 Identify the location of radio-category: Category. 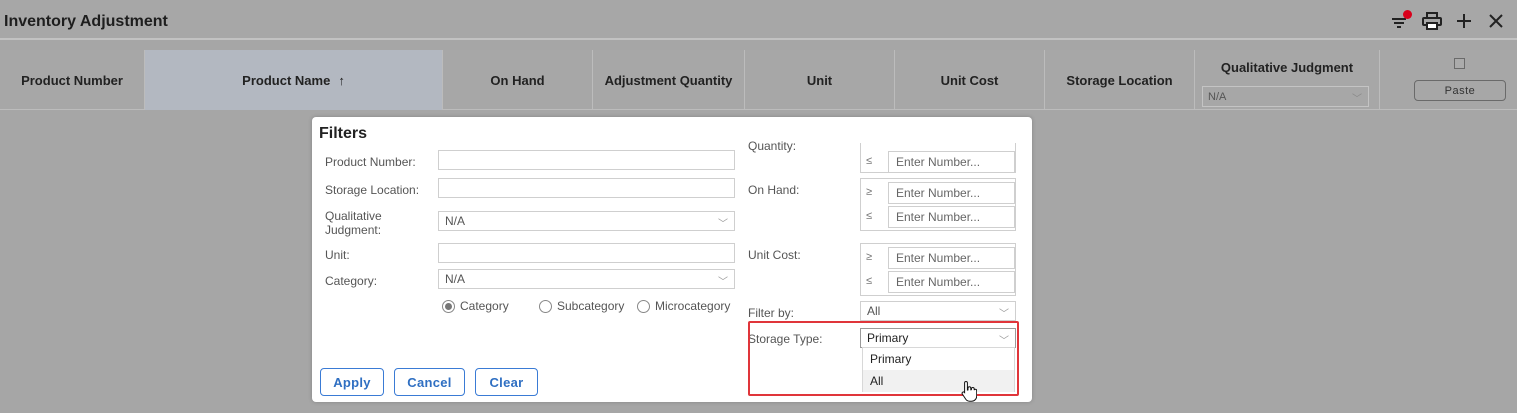
(475, 306).